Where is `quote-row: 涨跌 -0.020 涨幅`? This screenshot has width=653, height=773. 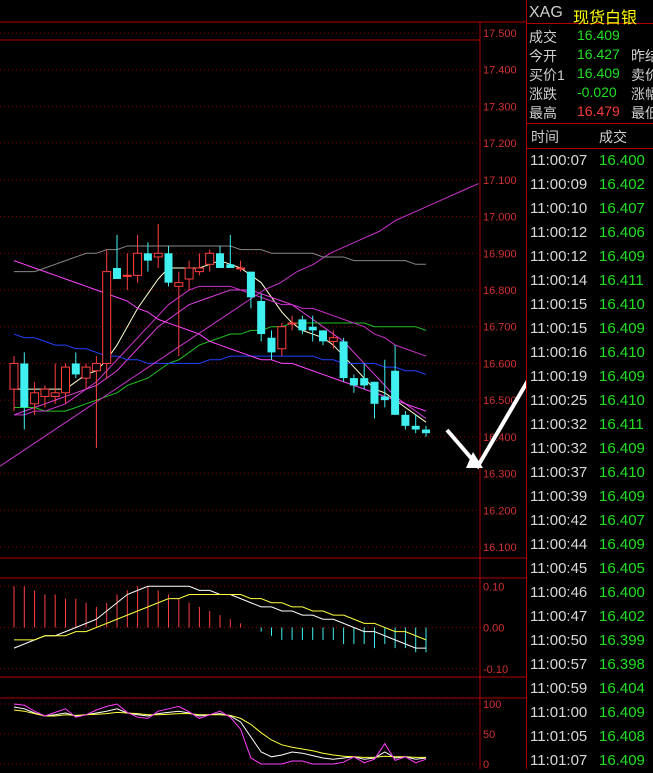 quote-row: 涨跌 -0.020 涨幅 is located at coordinates (590, 92).